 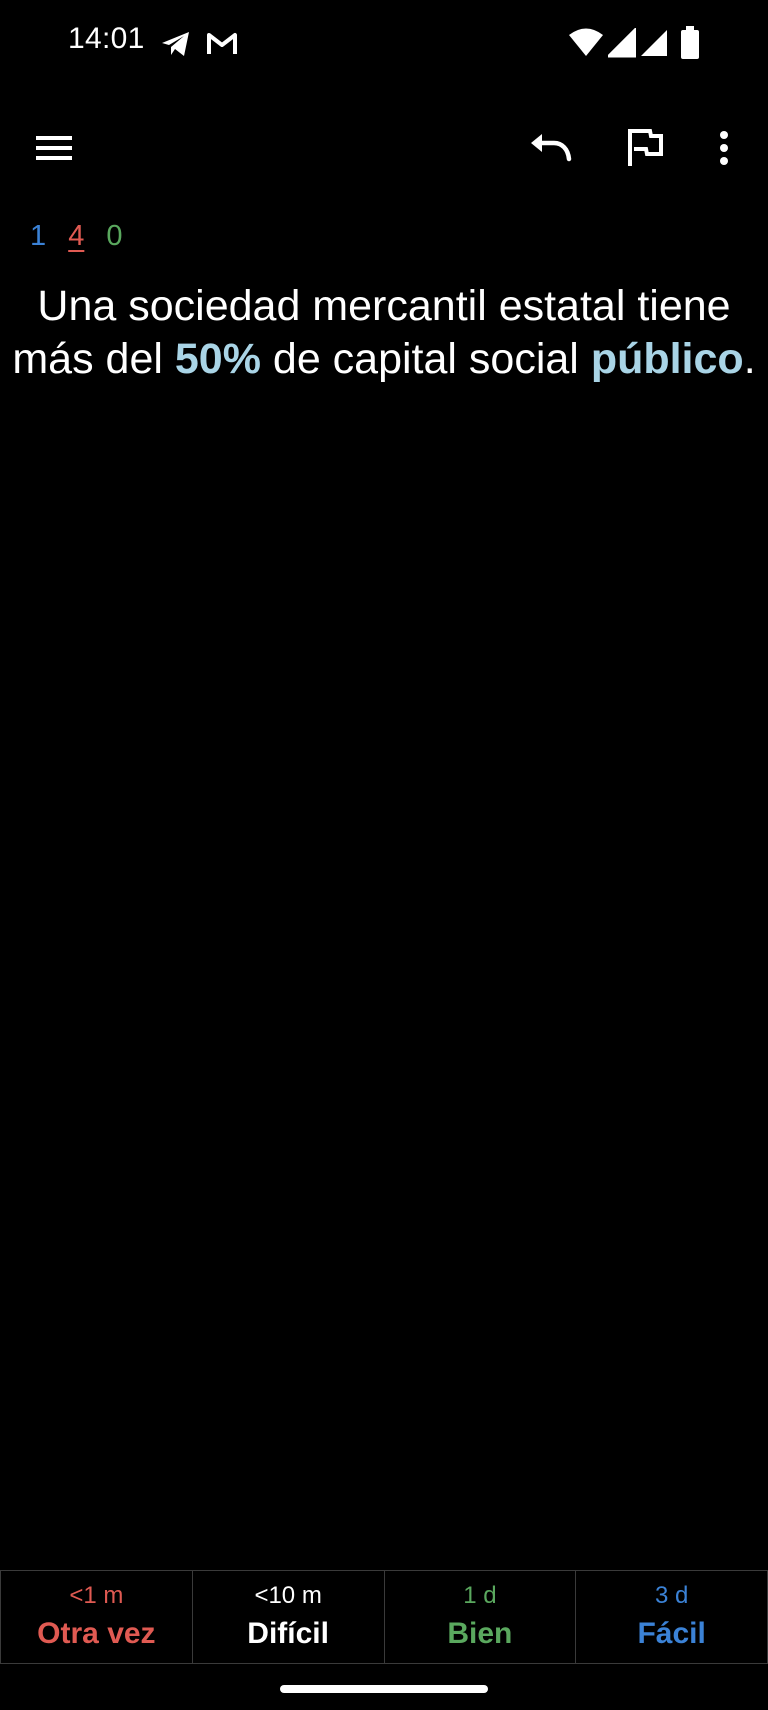 I want to click on more-options-button, so click(x=724, y=148).